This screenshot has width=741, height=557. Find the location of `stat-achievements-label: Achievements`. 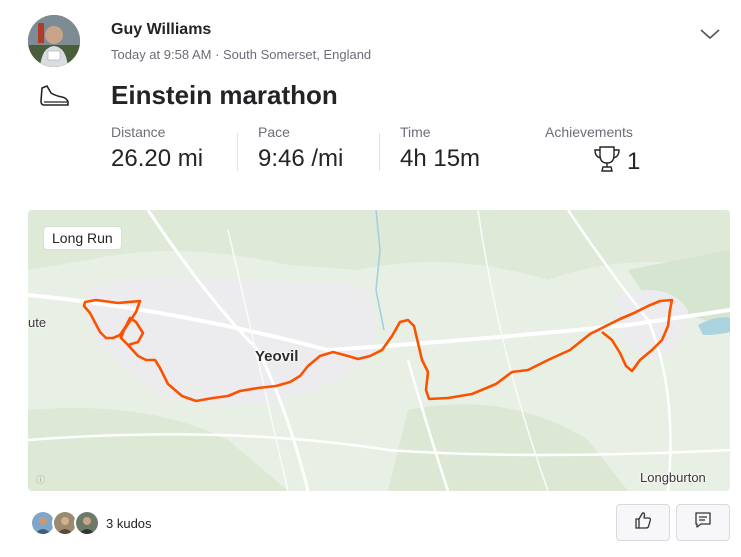

stat-achievements-label: Achievements is located at coordinates (589, 132).